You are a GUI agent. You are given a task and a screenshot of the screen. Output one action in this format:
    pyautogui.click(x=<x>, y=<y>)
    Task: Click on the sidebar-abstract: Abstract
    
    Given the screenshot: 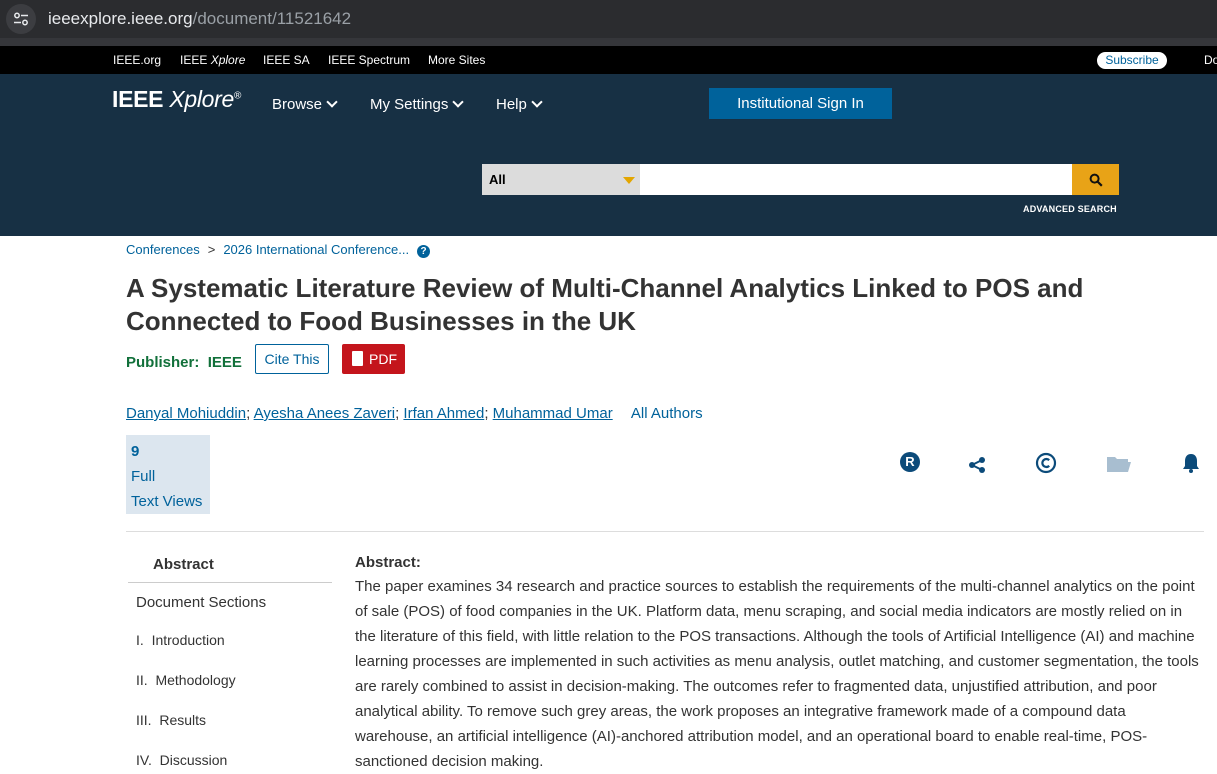 What is the action you would take?
    pyautogui.click(x=183, y=564)
    